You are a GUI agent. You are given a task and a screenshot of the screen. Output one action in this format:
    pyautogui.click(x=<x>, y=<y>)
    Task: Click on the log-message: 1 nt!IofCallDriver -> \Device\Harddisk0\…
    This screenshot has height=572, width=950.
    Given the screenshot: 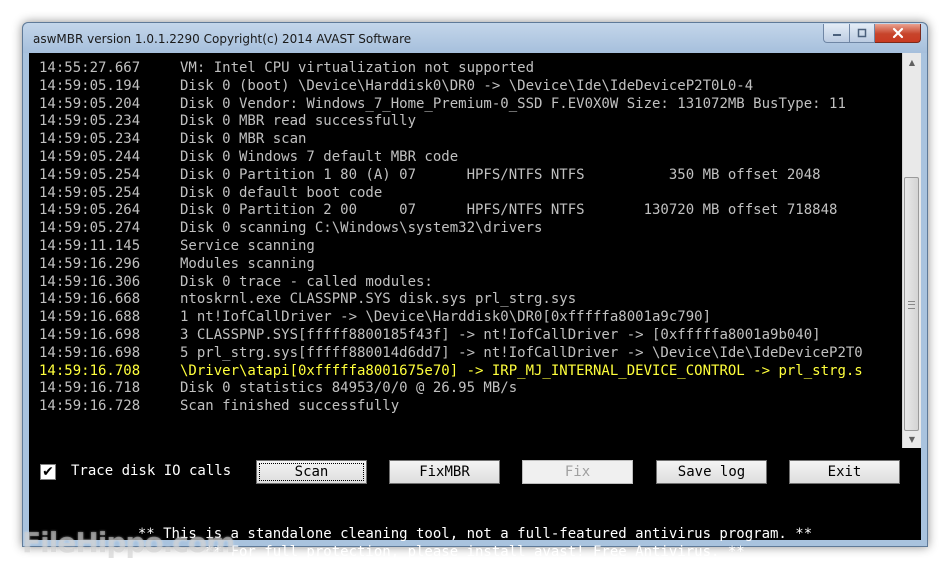 What is the action you would take?
    pyautogui.click(x=446, y=317)
    